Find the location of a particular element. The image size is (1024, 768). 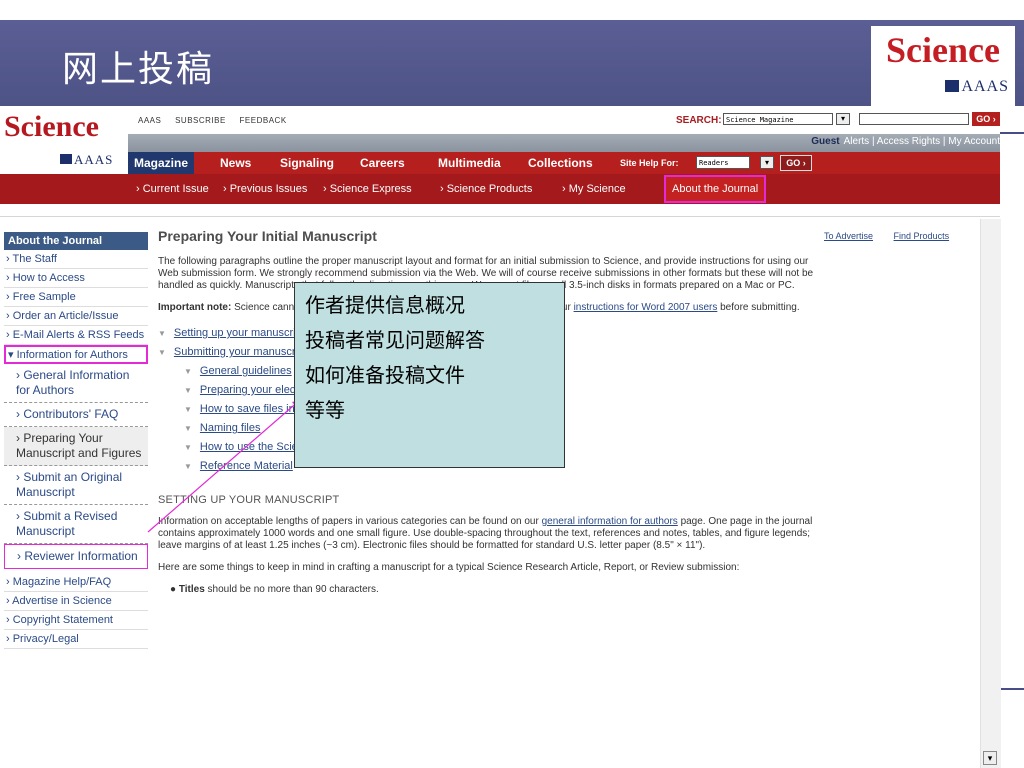

tab-multimedia: Multimedia is located at coordinates (469, 163).